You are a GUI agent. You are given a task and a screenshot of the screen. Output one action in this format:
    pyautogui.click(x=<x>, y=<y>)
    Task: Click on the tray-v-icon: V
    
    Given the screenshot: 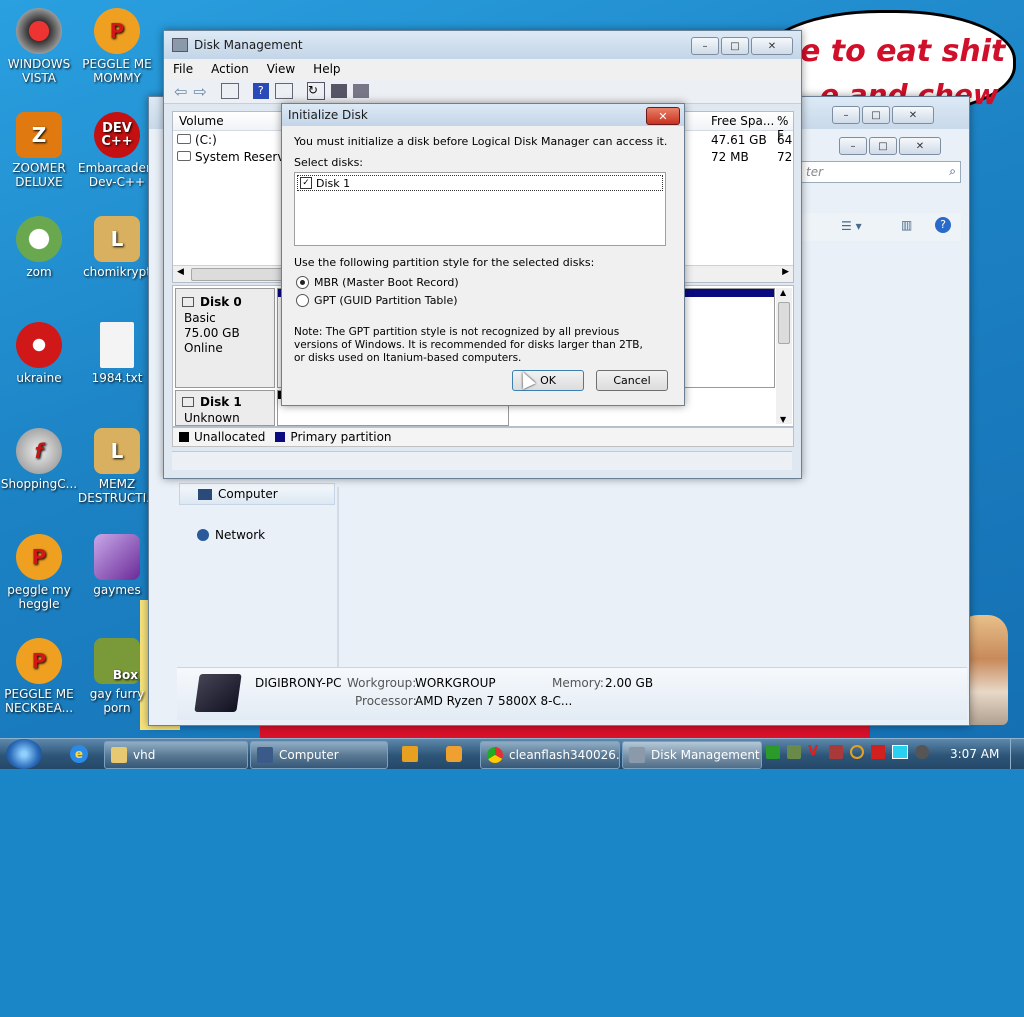 What is the action you would take?
    pyautogui.click(x=815, y=752)
    